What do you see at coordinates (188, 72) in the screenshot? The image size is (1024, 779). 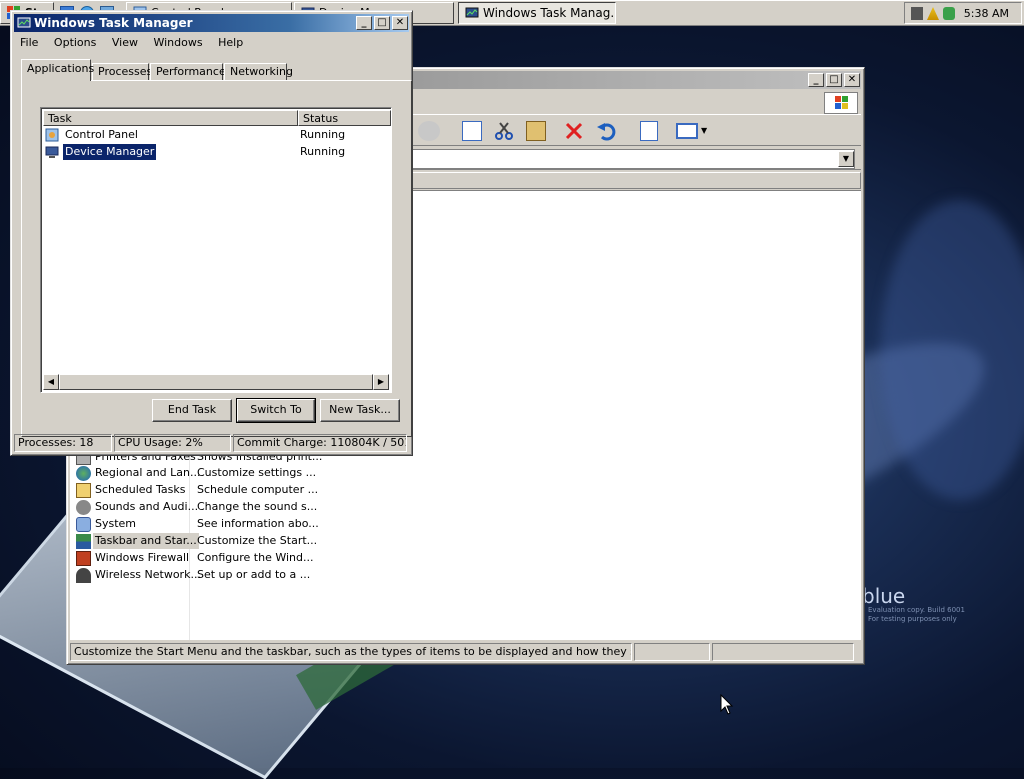 I see `tab-performance: Performance` at bounding box center [188, 72].